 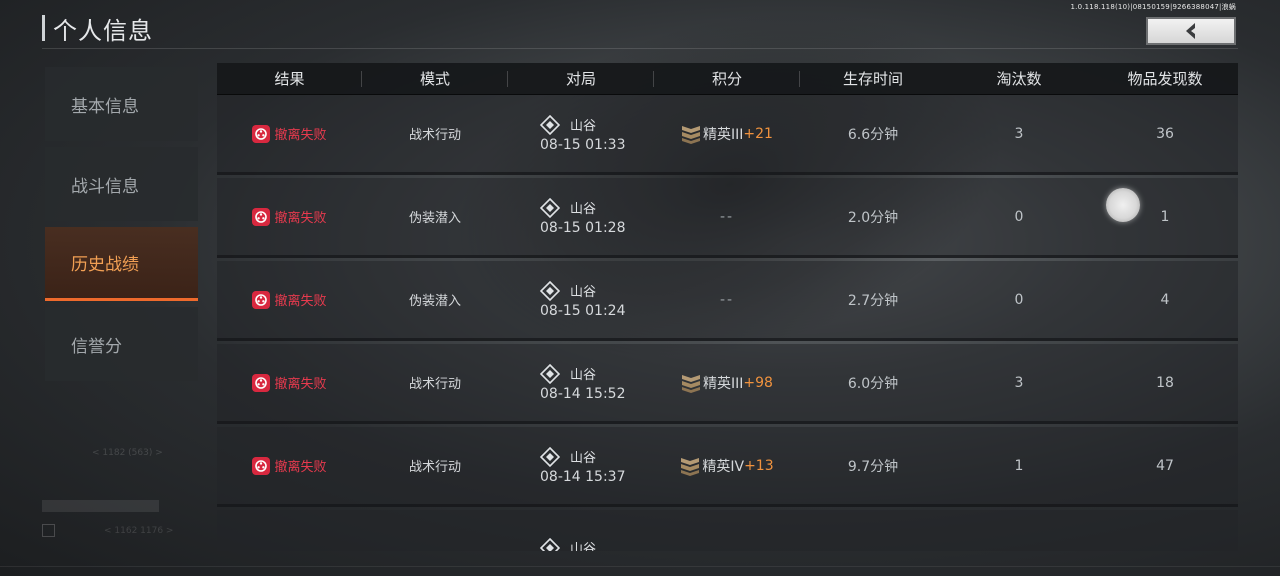 What do you see at coordinates (583, 144) in the screenshot?
I see `match-time: 08-15 01:33` at bounding box center [583, 144].